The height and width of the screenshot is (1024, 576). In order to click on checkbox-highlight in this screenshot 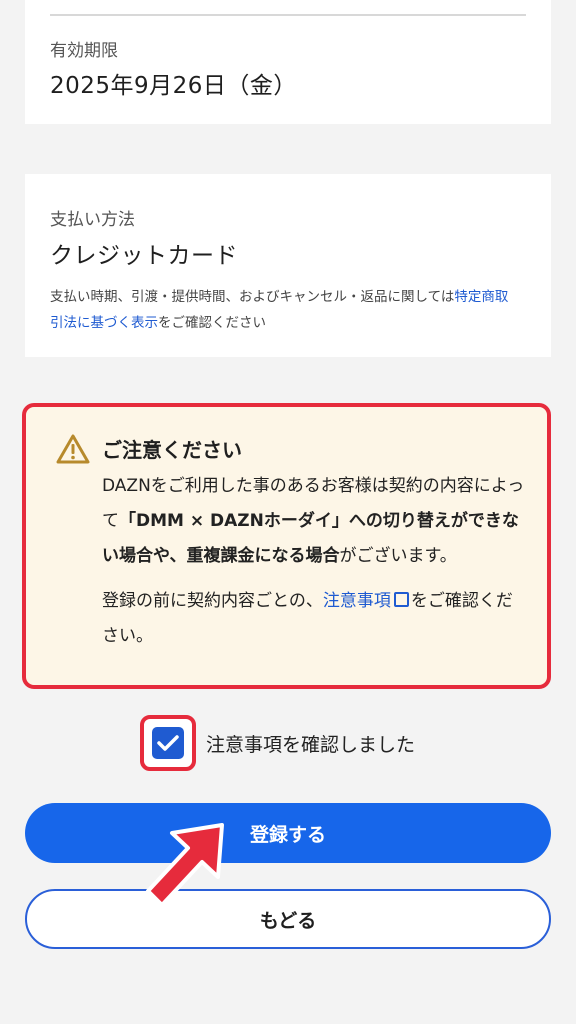, I will do `click(168, 743)`.